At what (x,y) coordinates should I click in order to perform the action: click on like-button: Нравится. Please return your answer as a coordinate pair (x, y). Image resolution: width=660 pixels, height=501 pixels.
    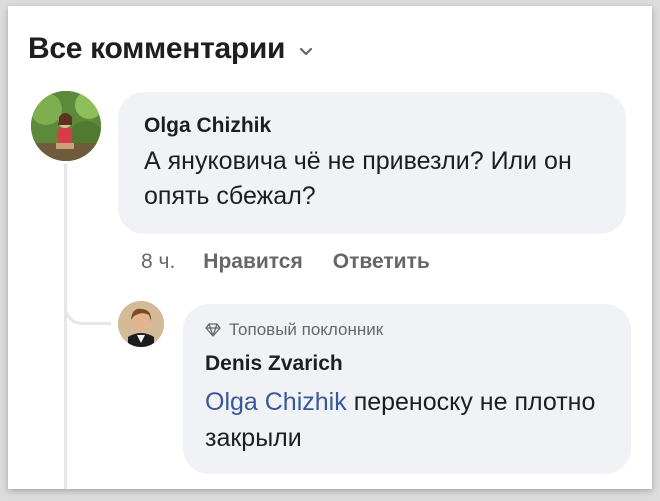
    Looking at the image, I should click on (252, 262).